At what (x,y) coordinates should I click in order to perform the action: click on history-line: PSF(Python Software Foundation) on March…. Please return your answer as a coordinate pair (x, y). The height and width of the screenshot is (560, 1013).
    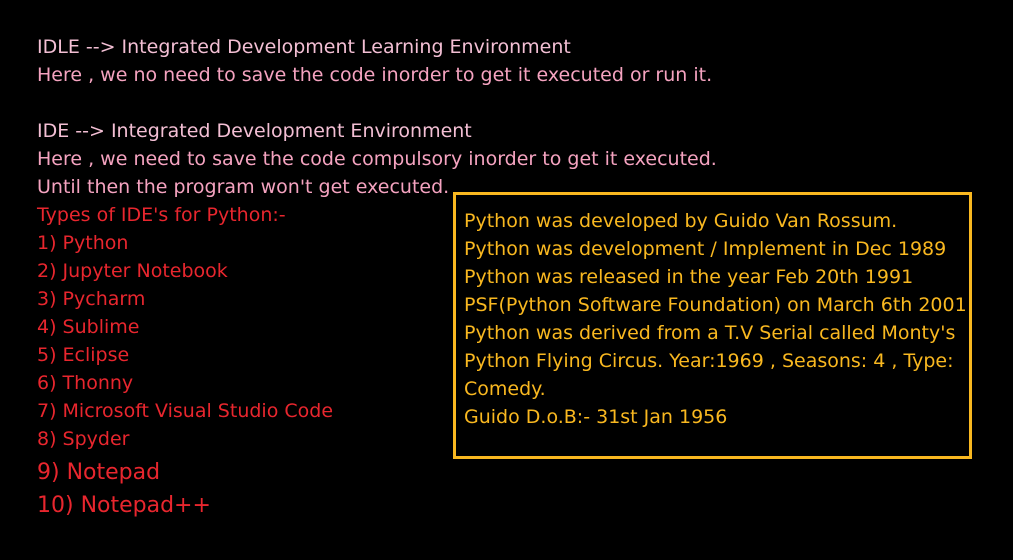
    Looking at the image, I should click on (715, 305).